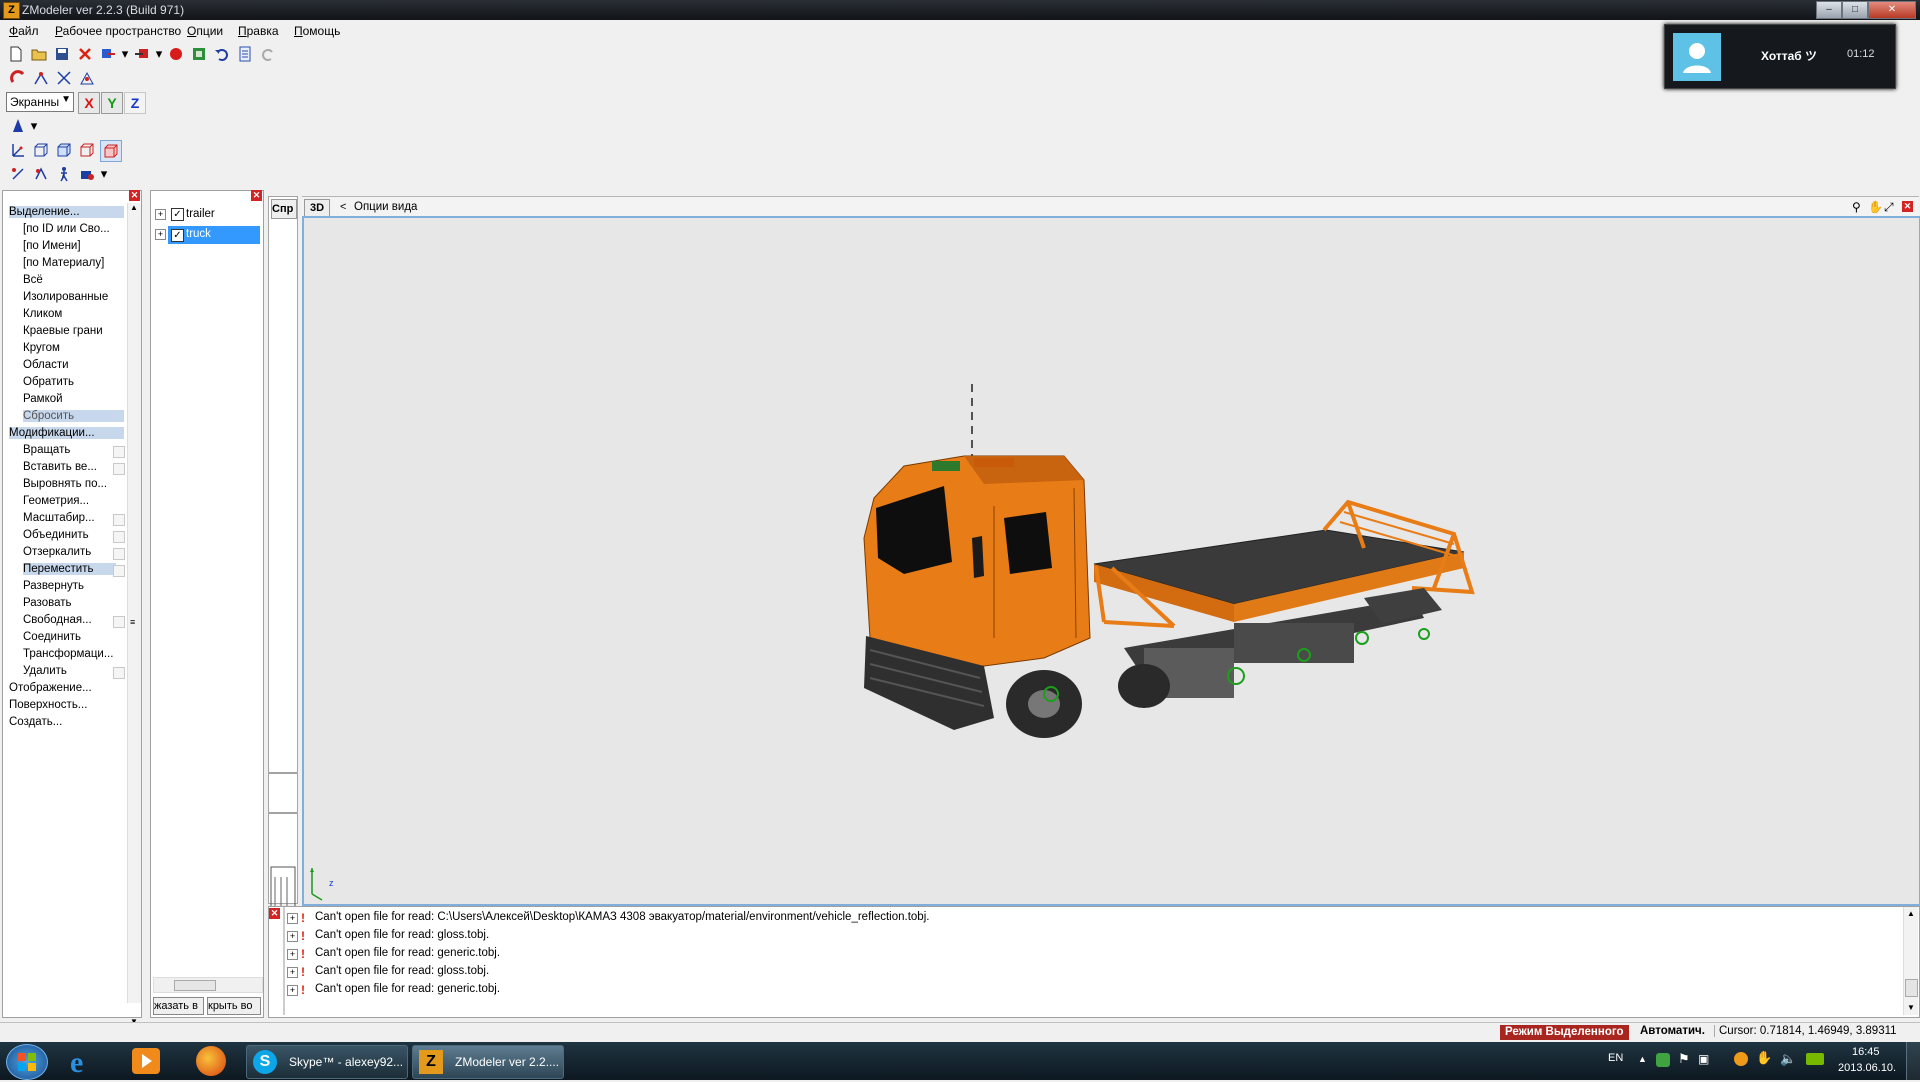 The height and width of the screenshot is (1082, 1920). Describe the element at coordinates (177, 214) in the screenshot. I see `trailer-checkbox: ✓` at that location.